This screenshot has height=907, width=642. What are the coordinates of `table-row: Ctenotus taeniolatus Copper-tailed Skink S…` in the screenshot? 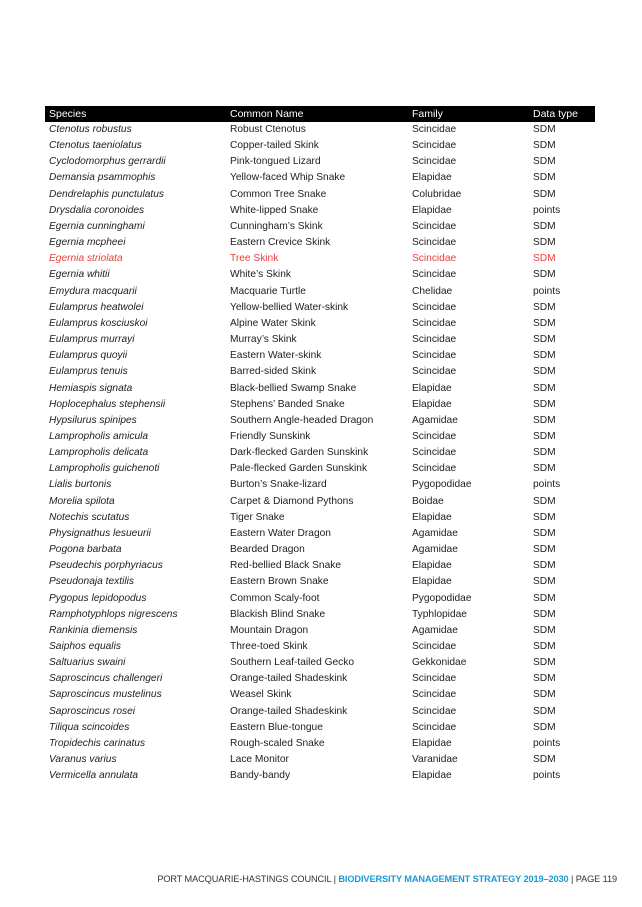 It's located at (320, 146).